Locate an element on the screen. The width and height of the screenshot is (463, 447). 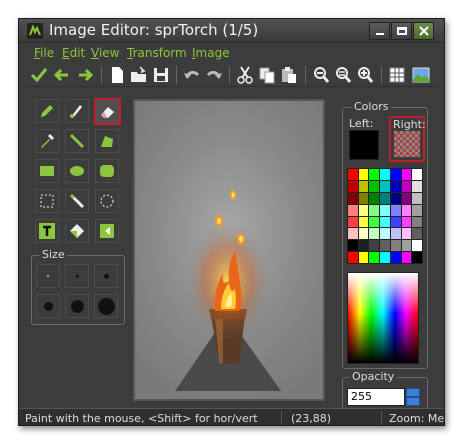
maximize-button is located at coordinates (401, 31).